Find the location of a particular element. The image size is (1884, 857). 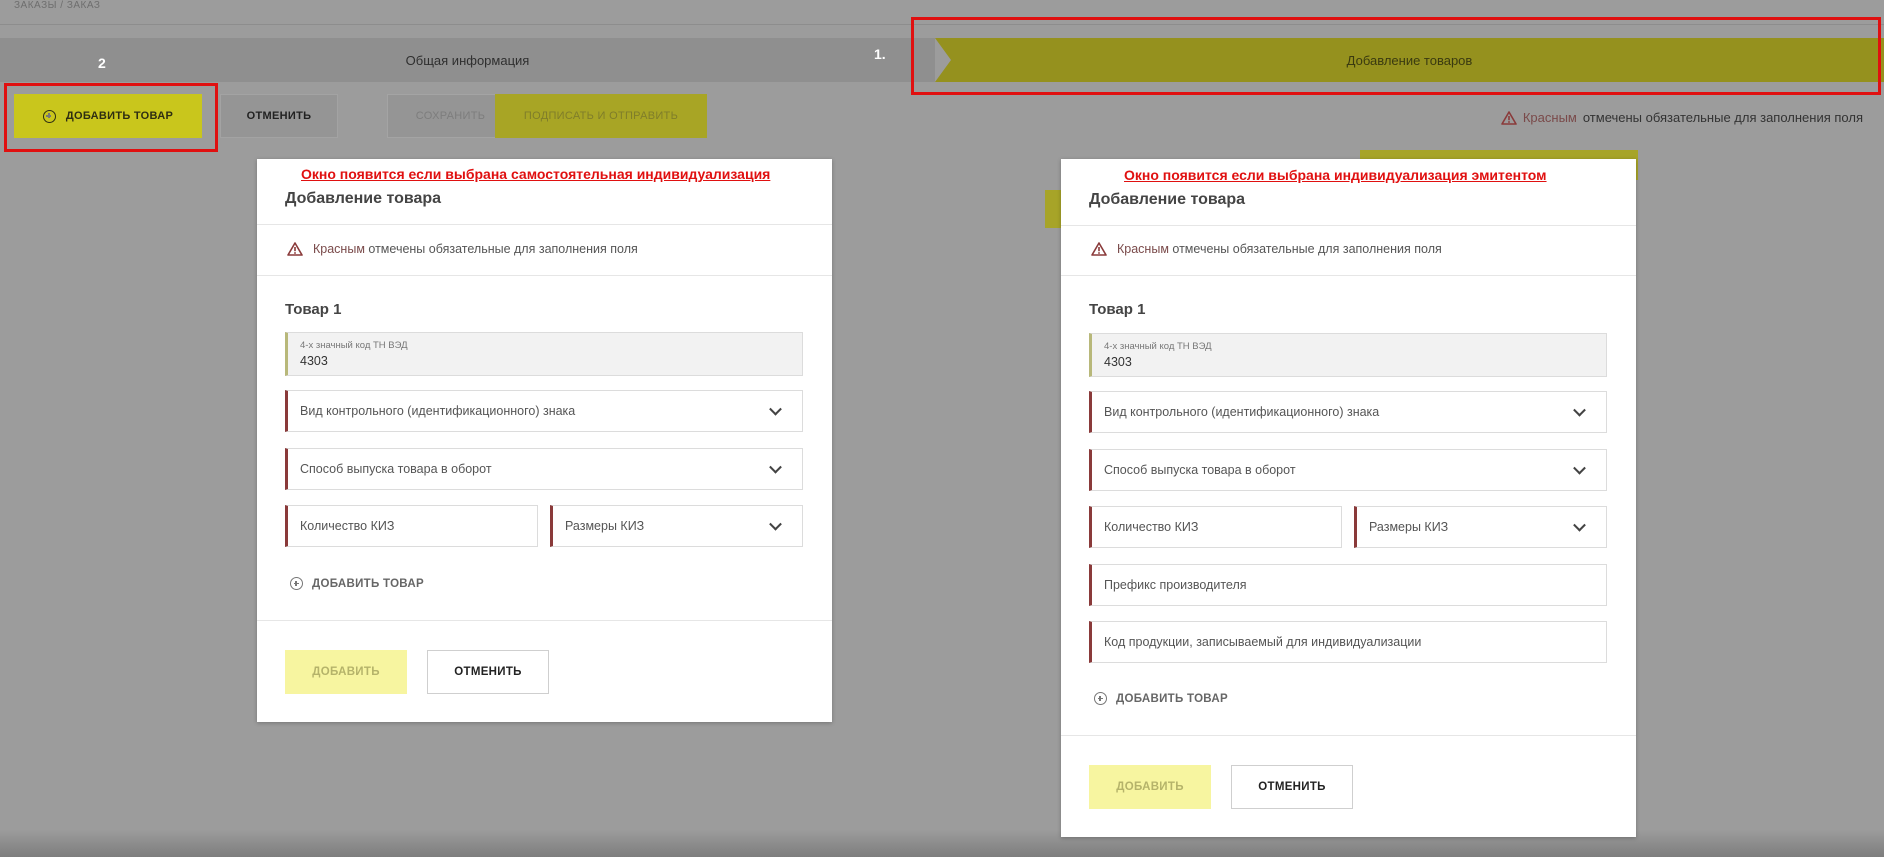

save-button-label: СОХРАНИТЬ is located at coordinates (450, 116).